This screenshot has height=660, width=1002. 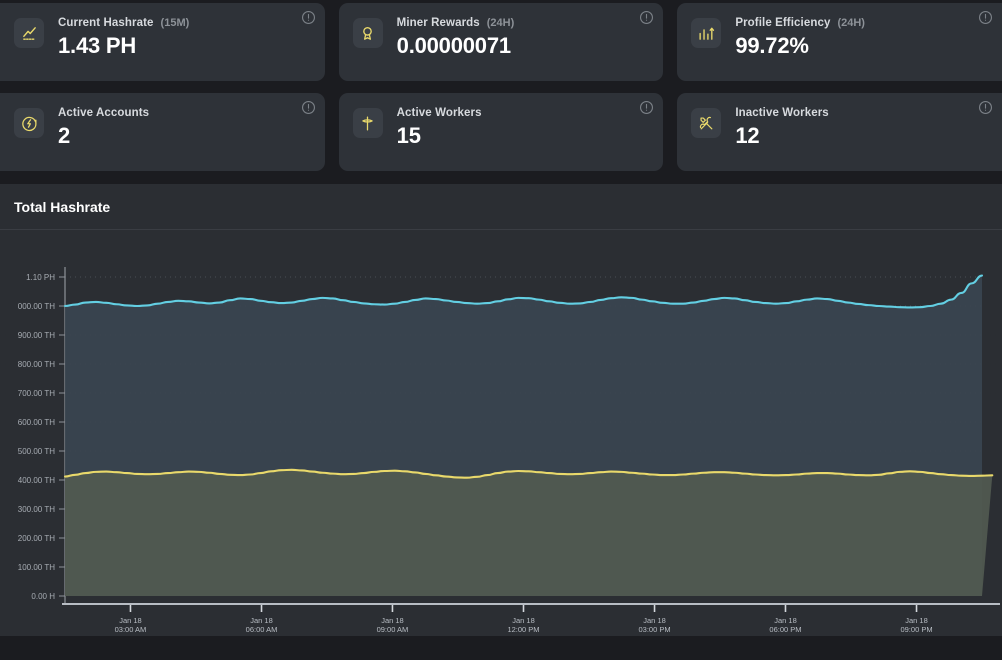 I want to click on stat-card-title-row: Miner Rewards (24H), so click(x=456, y=23).